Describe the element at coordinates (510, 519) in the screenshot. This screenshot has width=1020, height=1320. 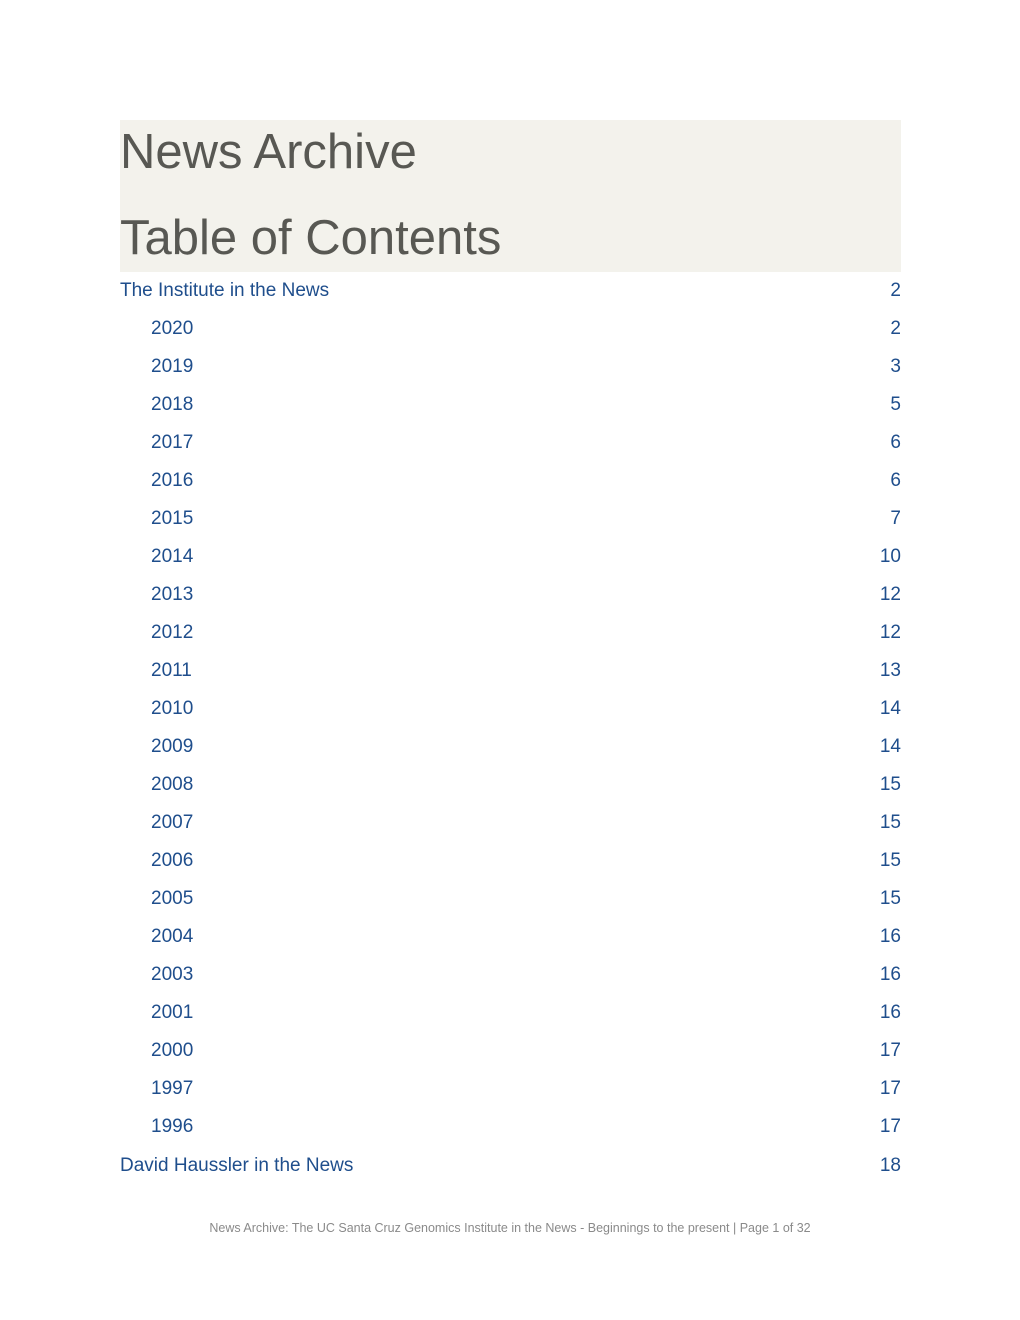
I see `toc-year-link: 2015 7` at that location.